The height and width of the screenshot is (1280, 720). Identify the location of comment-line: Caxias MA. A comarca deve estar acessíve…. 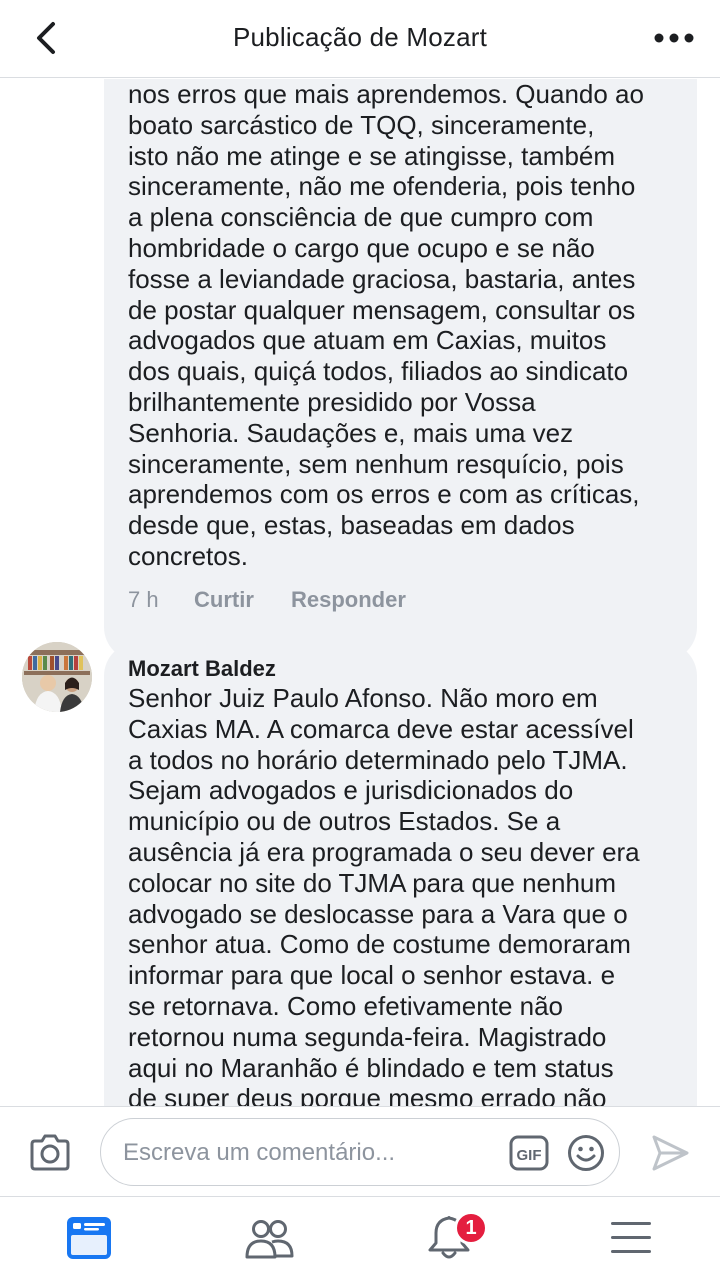
(381, 728).